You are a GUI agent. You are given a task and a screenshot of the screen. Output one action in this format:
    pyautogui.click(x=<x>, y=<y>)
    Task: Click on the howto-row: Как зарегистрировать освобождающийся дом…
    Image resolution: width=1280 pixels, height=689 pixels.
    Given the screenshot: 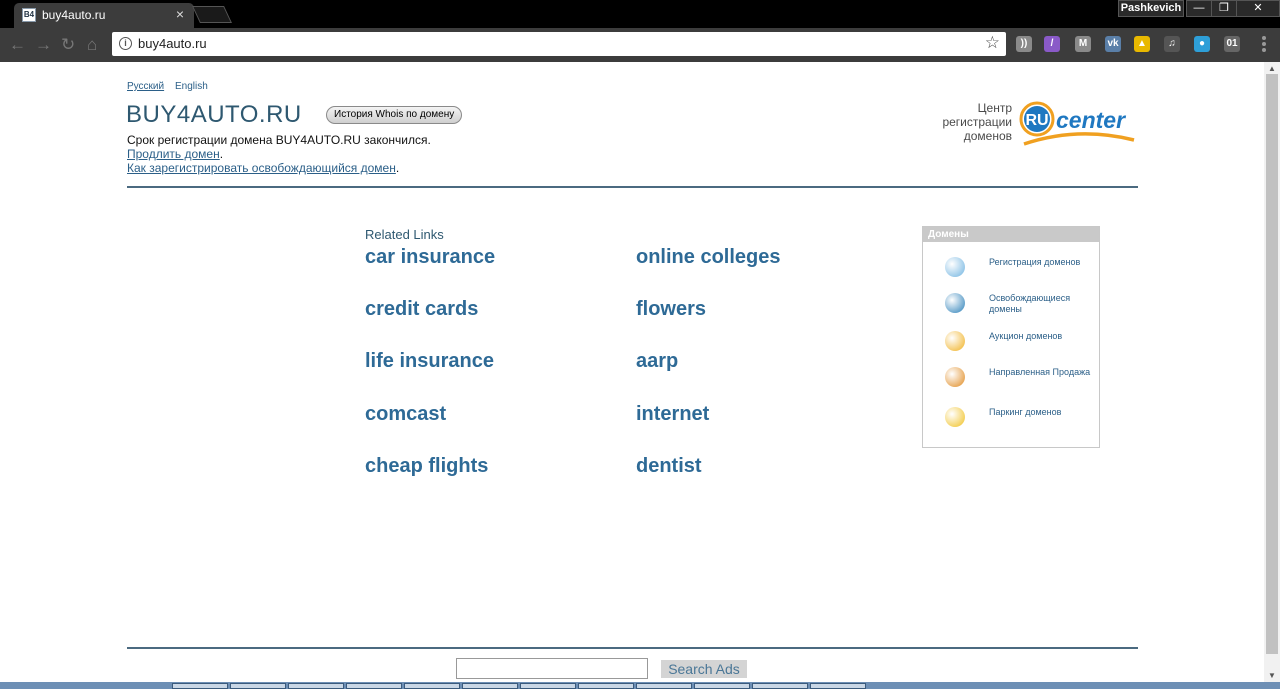 What is the action you would take?
    pyautogui.click(x=263, y=168)
    